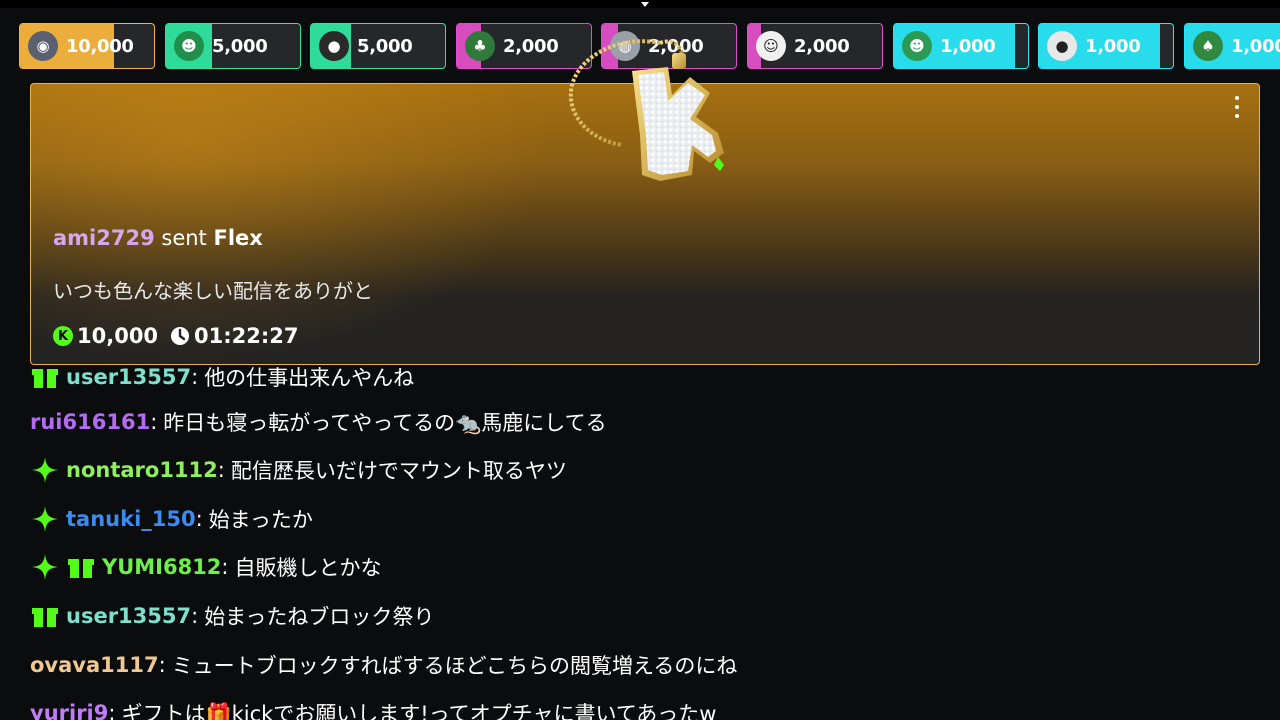 The width and height of the screenshot is (1280, 720). What do you see at coordinates (319, 617) in the screenshot?
I see `chat-message-text: 始まったねブロック祭り` at bounding box center [319, 617].